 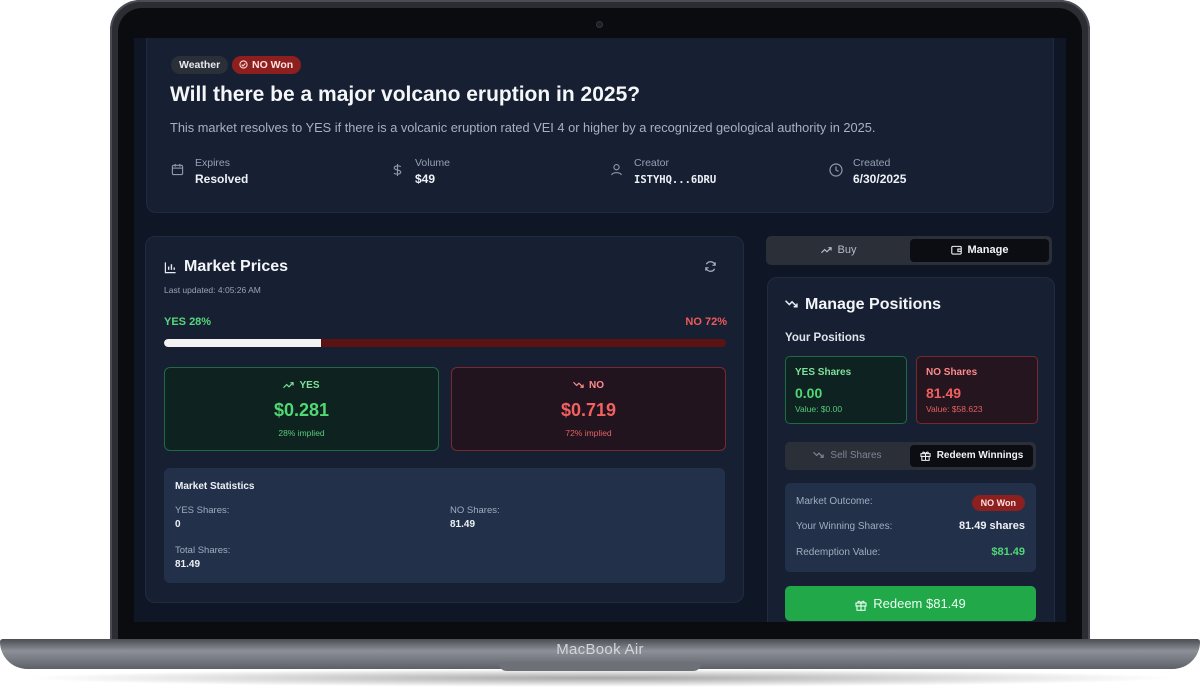 I want to click on statistics-title: Market Statistics, so click(x=215, y=486).